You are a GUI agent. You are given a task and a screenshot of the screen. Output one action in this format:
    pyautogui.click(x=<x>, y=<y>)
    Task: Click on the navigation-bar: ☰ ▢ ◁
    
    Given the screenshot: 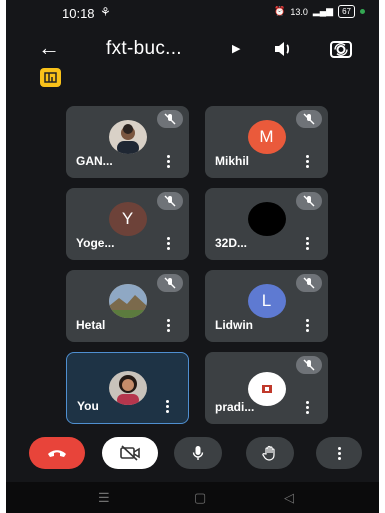 What is the action you would take?
    pyautogui.click(x=192, y=497)
    